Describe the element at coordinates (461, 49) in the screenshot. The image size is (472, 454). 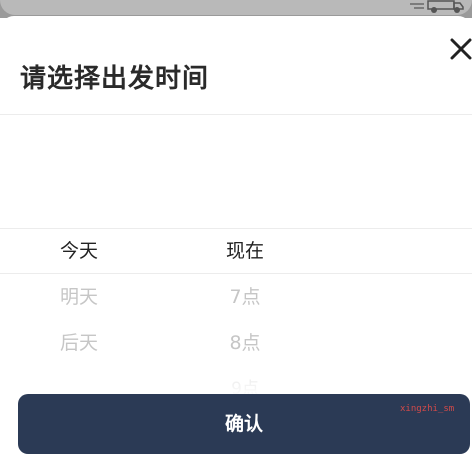
I see `close-icon` at that location.